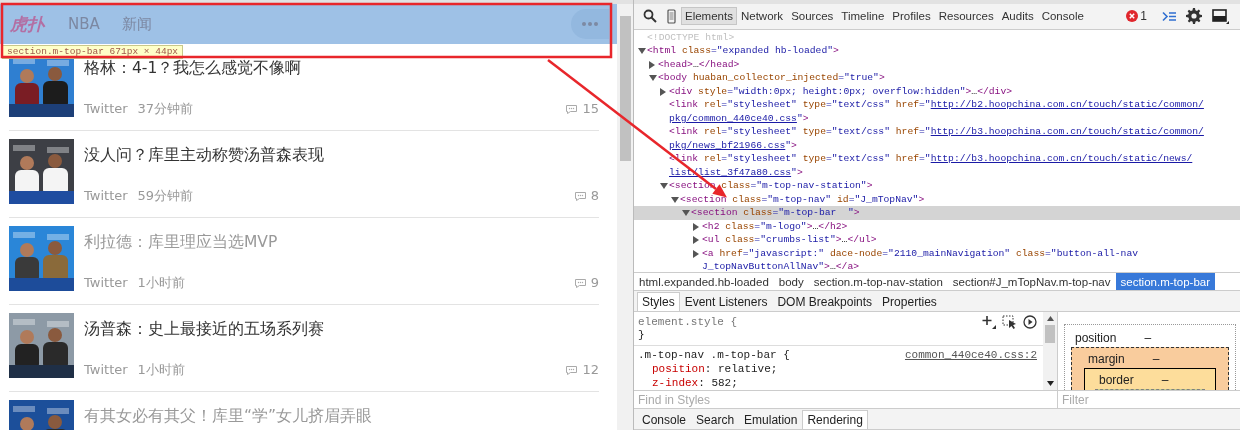  Describe the element at coordinates (937, 213) in the screenshot. I see `selected-row-highlight: <section class="m-top-bar ">` at that location.